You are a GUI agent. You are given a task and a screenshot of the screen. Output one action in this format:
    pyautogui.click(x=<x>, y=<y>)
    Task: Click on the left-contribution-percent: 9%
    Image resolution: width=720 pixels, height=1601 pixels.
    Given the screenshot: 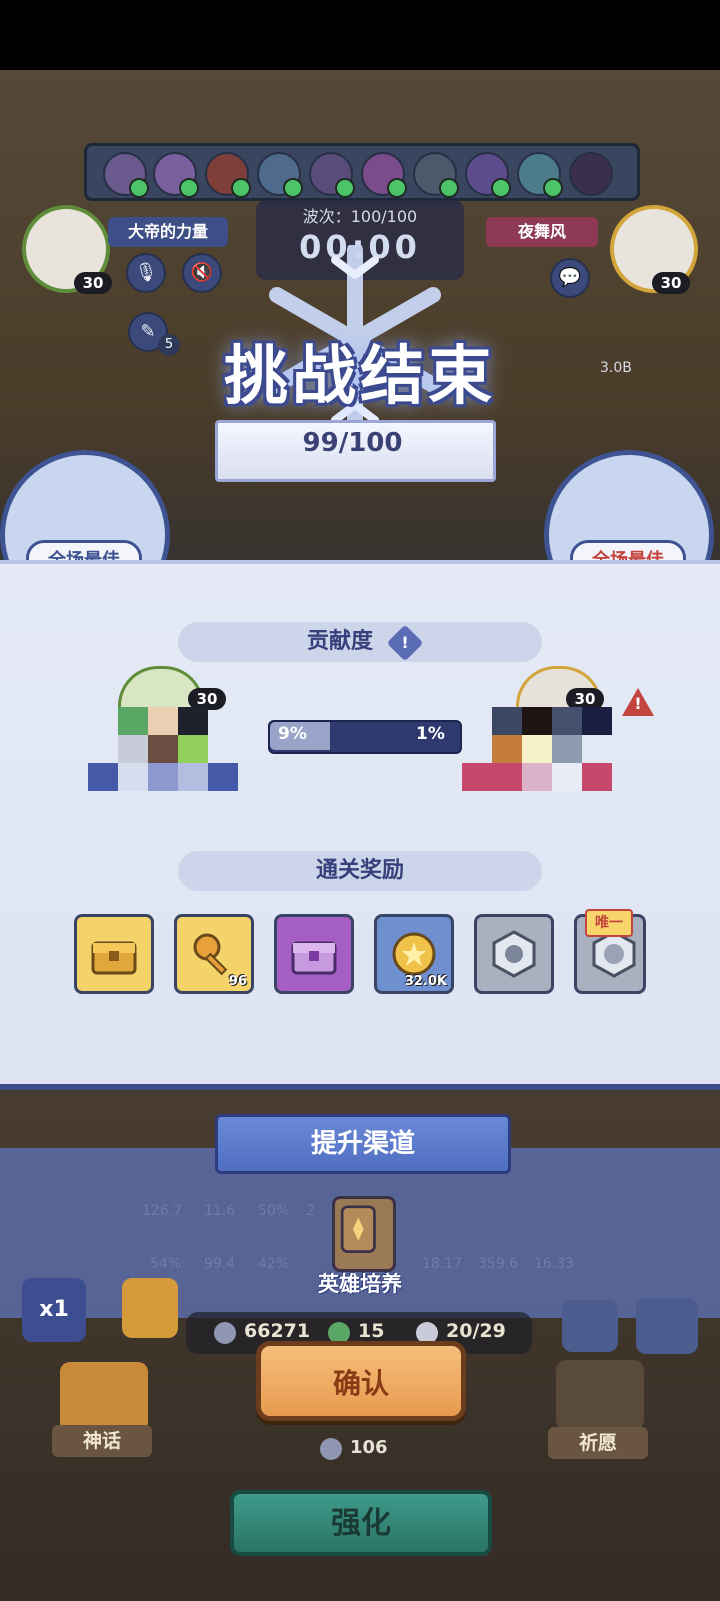 What is the action you would take?
    pyautogui.click(x=292, y=734)
    